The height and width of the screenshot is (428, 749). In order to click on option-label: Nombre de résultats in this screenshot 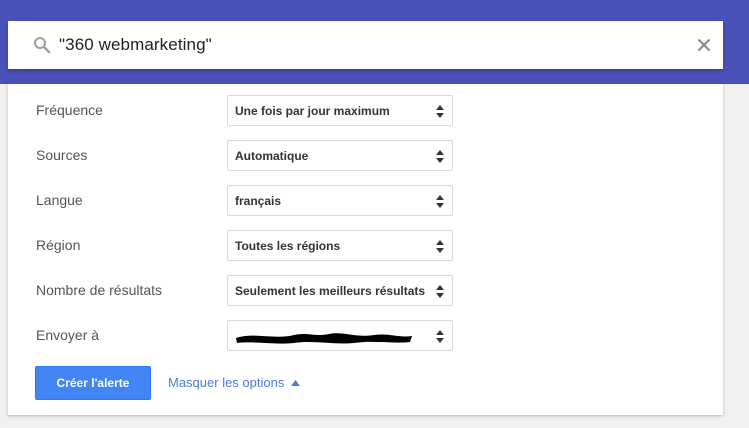, I will do `click(99, 290)`.